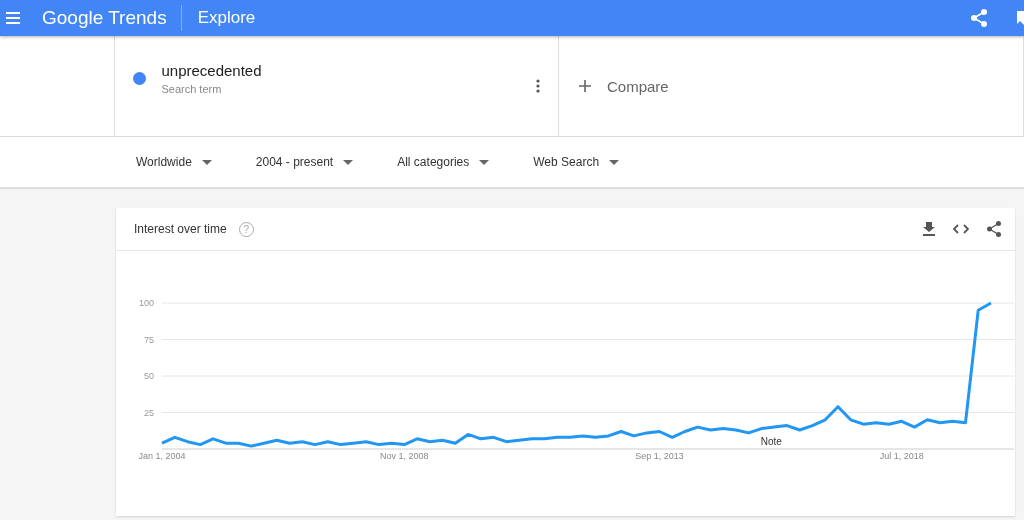 This screenshot has width=1024, height=520. Describe the element at coordinates (538, 86) in the screenshot. I see `more-icon` at that location.